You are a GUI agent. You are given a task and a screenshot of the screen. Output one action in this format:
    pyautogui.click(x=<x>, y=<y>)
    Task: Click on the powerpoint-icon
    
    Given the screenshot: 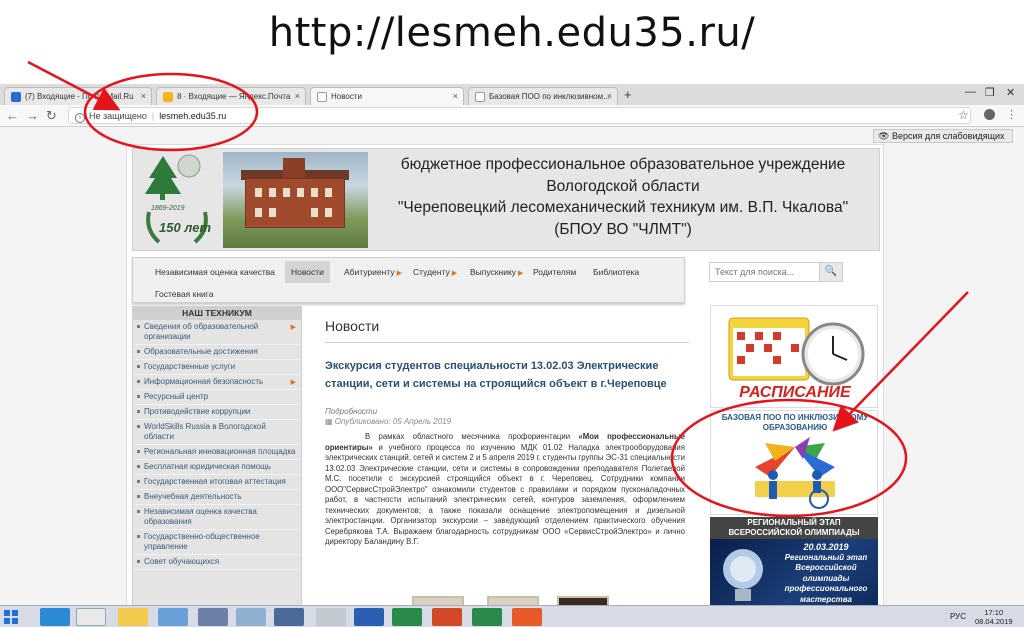 What is the action you would take?
    pyautogui.click(x=447, y=617)
    